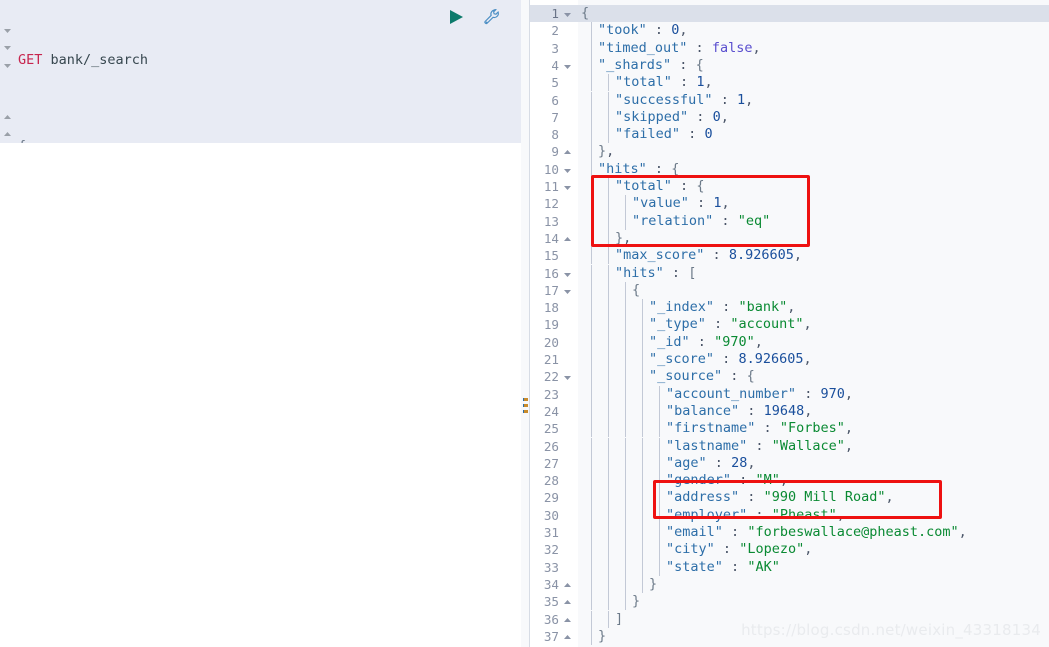 The width and height of the screenshot is (1049, 647). What do you see at coordinates (812, 428) in the screenshot?
I see `json-string: "Forbes"` at bounding box center [812, 428].